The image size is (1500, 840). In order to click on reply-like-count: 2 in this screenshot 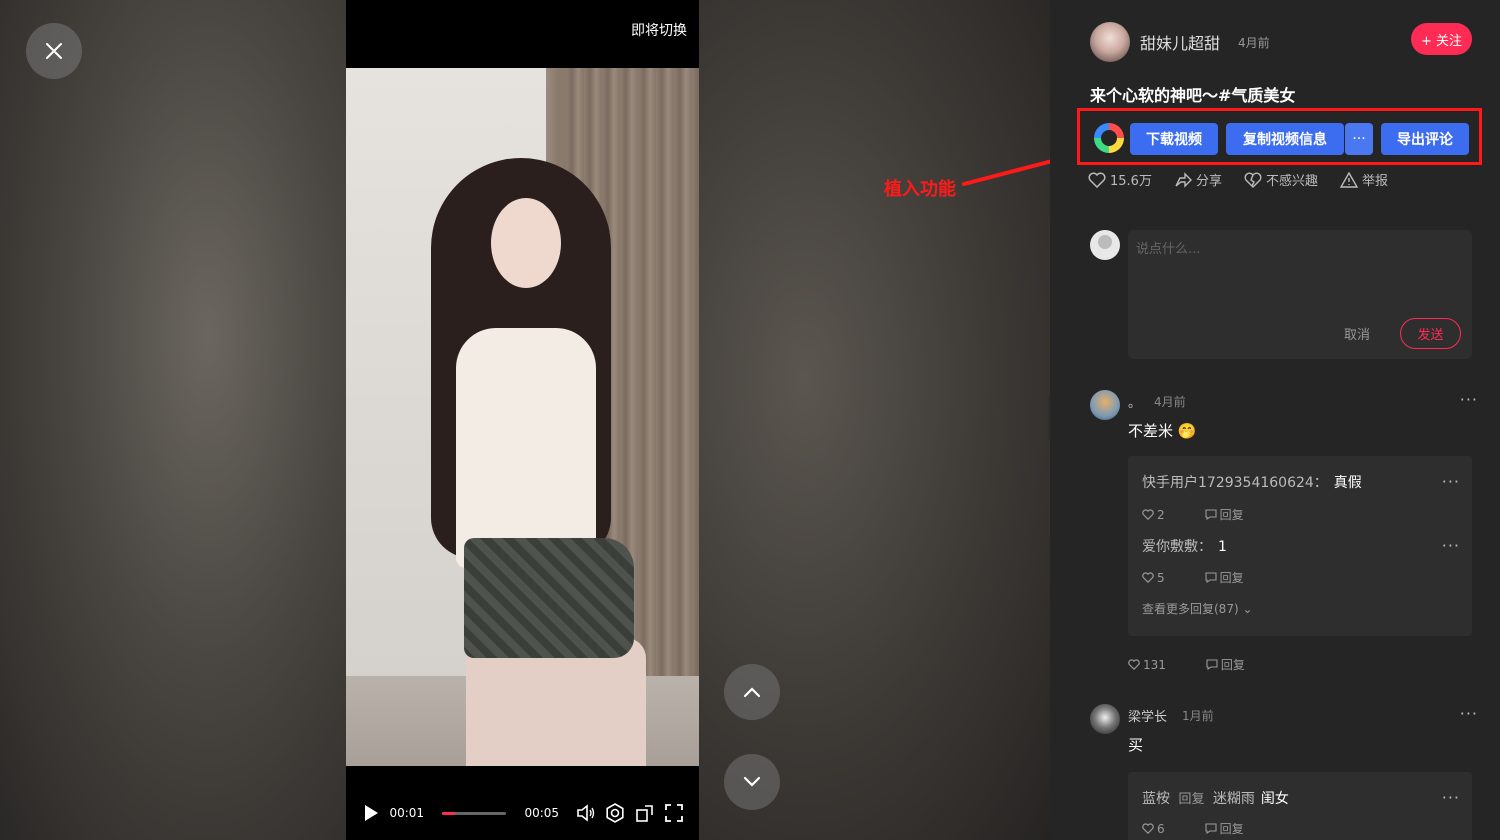, I will do `click(1161, 514)`.